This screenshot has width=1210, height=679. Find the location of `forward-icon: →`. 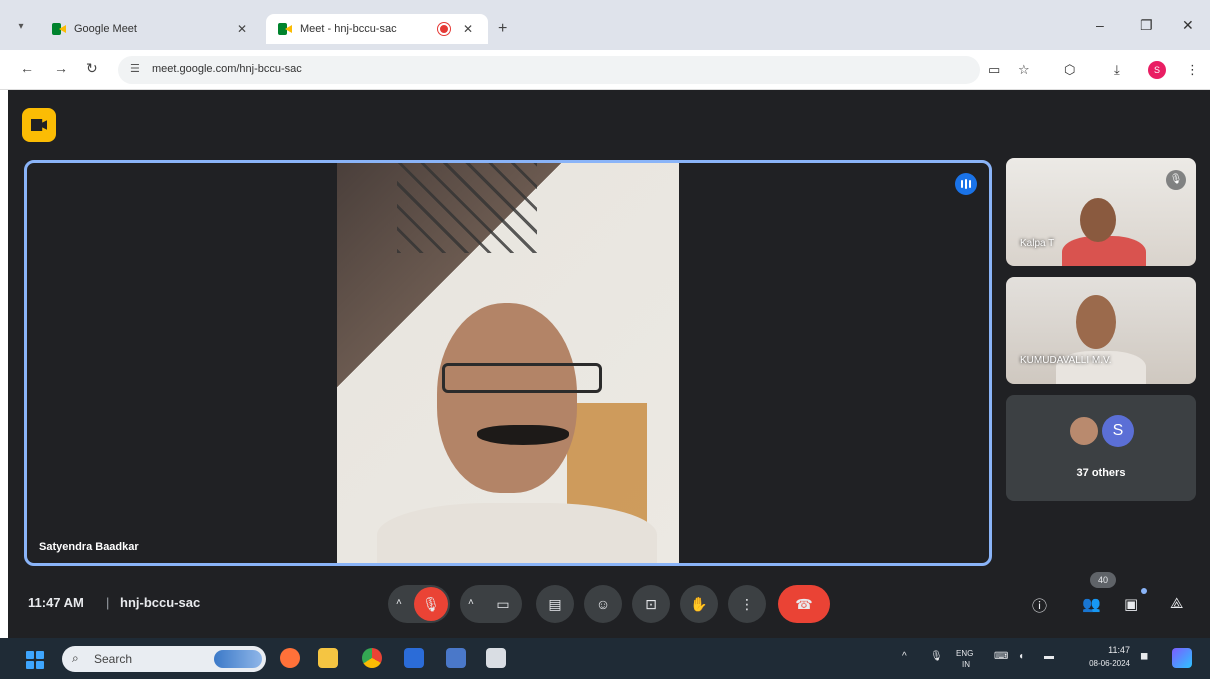

forward-icon: → is located at coordinates (61, 68).